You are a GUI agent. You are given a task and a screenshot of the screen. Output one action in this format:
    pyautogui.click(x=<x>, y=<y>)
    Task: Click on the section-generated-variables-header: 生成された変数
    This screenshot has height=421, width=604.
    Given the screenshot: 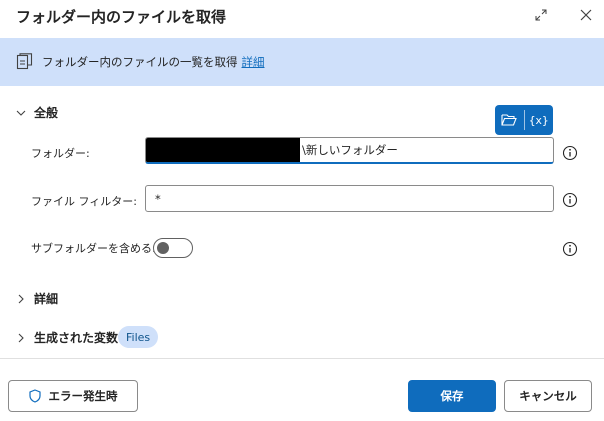 What is the action you would take?
    pyautogui.click(x=66, y=337)
    